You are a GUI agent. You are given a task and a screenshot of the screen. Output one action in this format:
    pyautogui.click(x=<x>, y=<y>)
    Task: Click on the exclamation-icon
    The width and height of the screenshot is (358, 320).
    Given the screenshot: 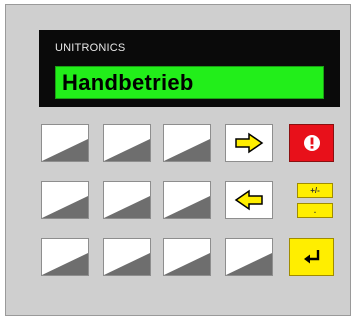 What is the action you would take?
    pyautogui.click(x=311, y=143)
    